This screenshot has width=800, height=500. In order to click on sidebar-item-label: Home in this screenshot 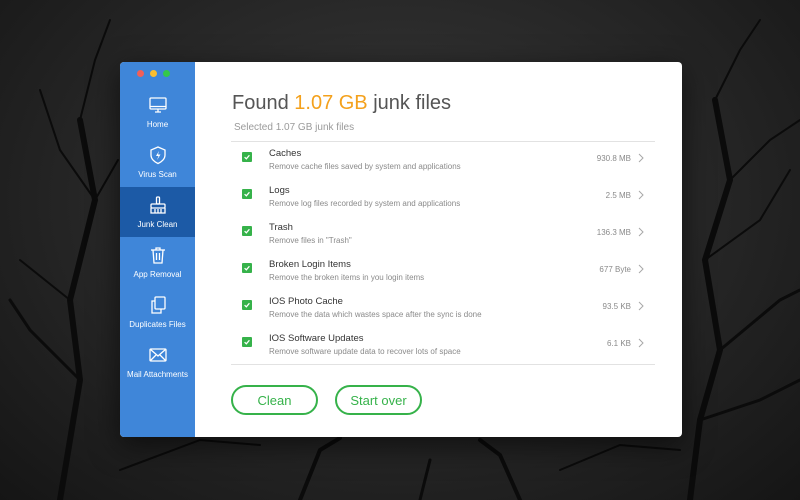, I will do `click(157, 124)`.